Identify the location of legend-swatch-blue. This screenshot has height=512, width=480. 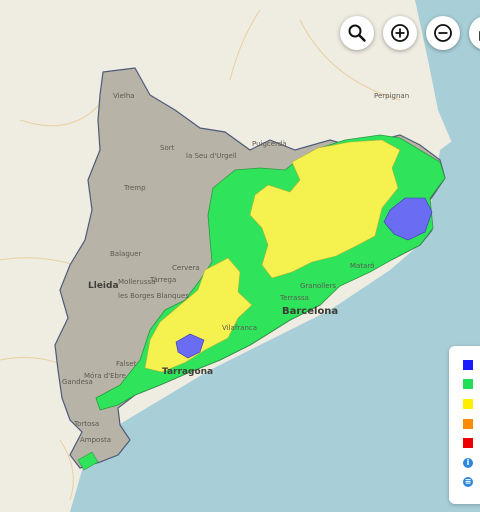
(468, 365).